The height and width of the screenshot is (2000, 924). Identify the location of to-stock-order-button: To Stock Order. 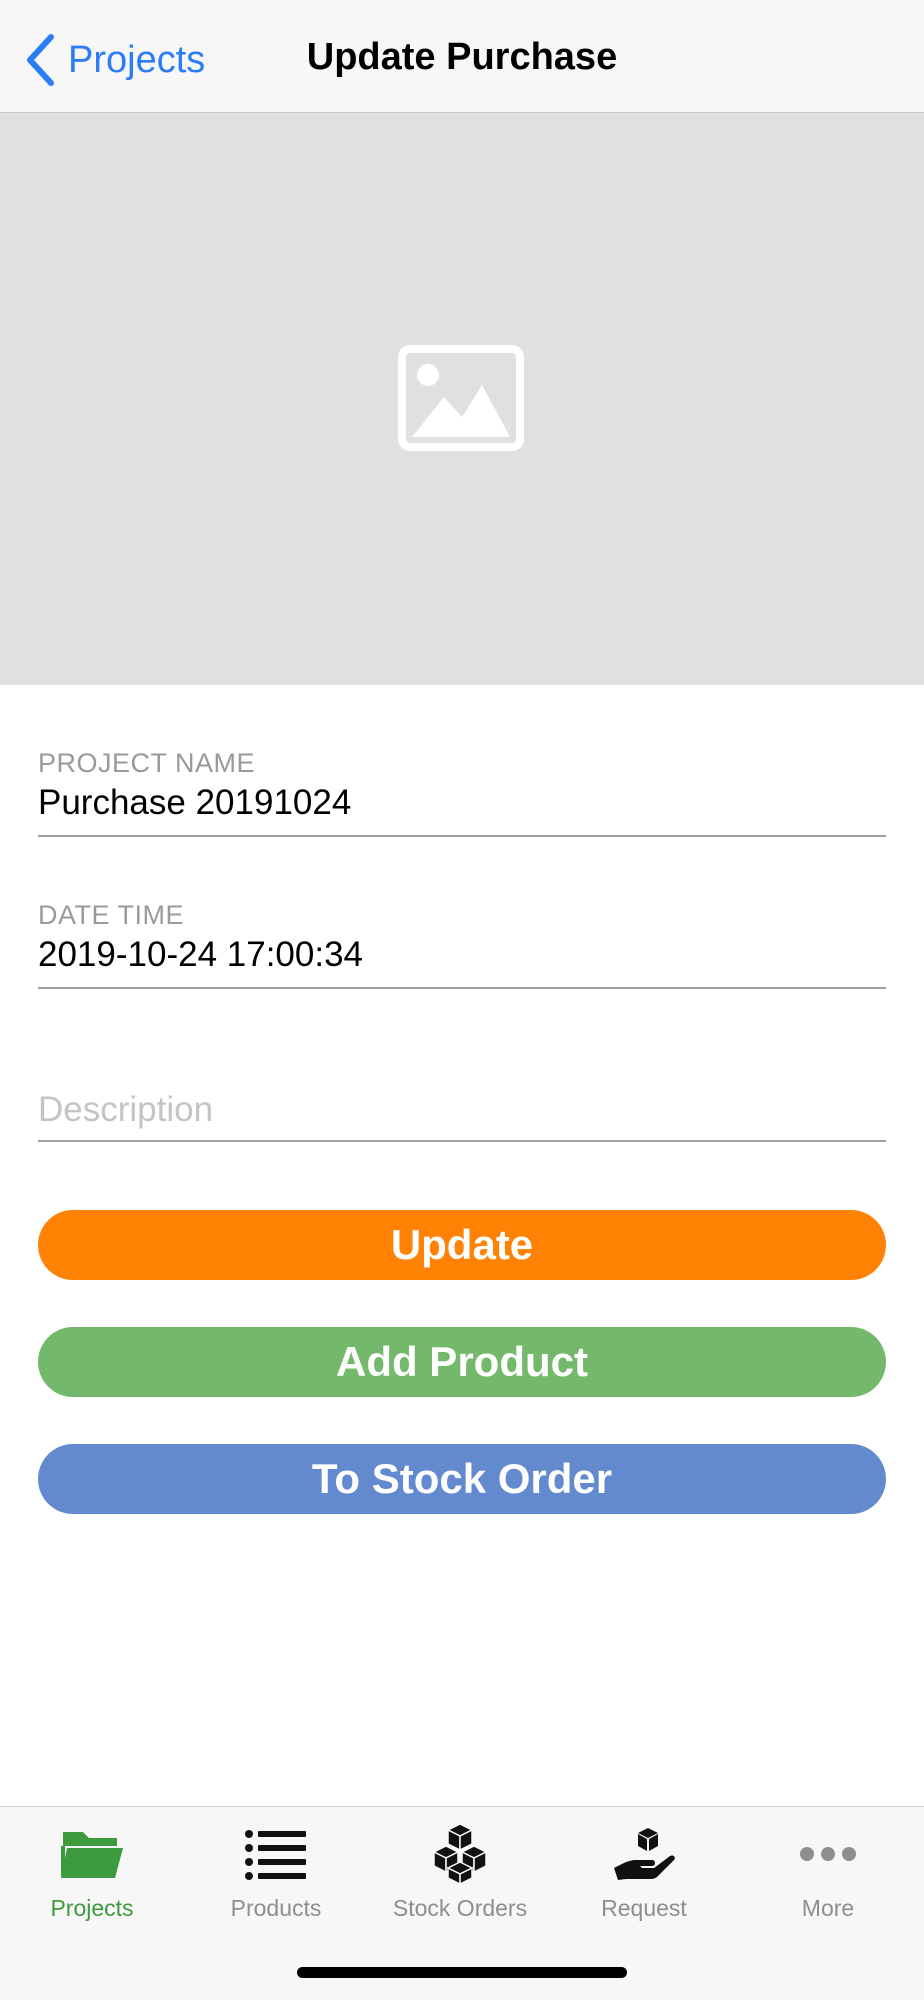
(462, 1479).